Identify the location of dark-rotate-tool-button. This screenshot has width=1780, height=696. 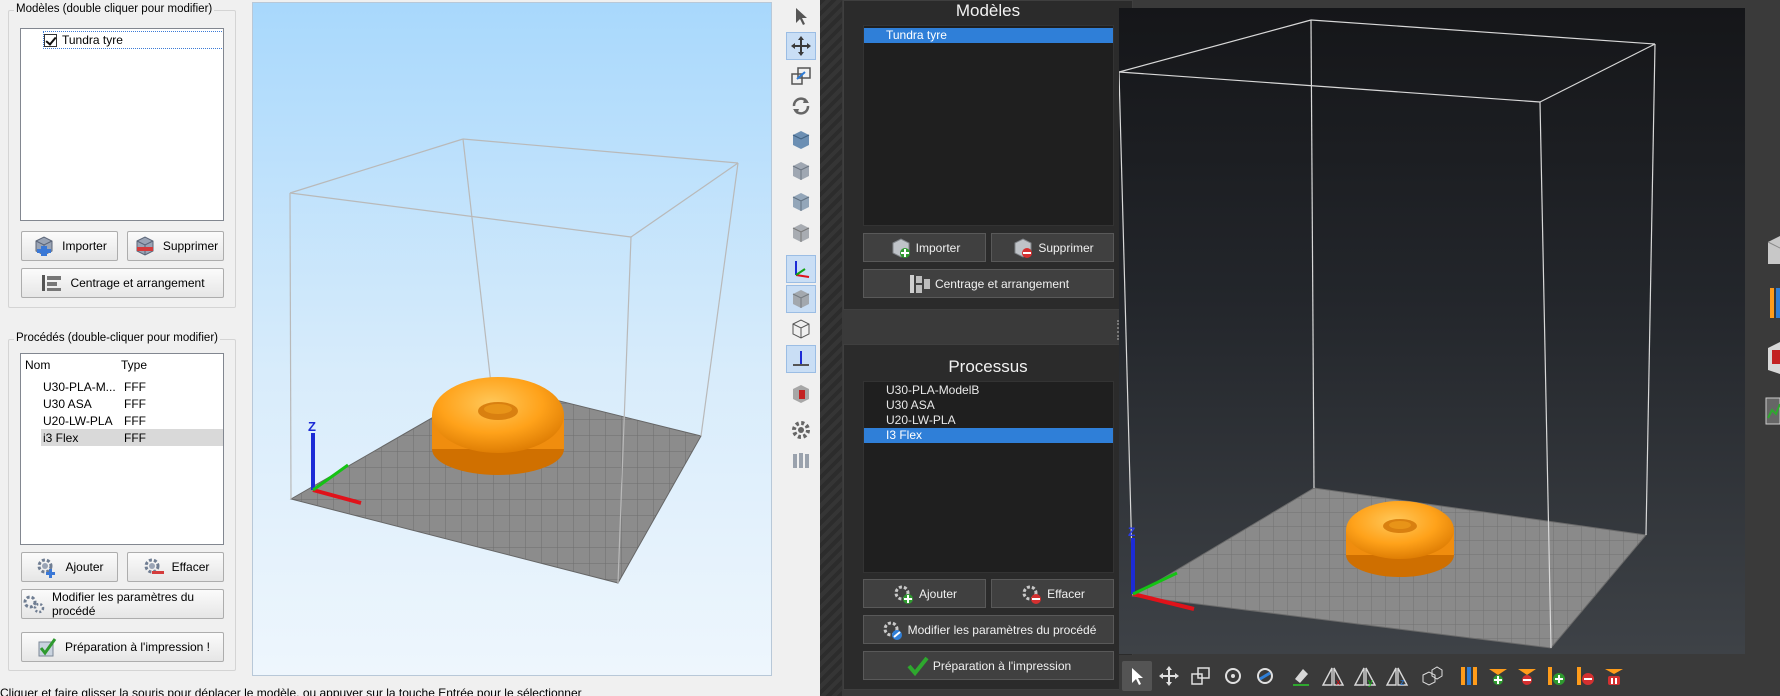
(1233, 676).